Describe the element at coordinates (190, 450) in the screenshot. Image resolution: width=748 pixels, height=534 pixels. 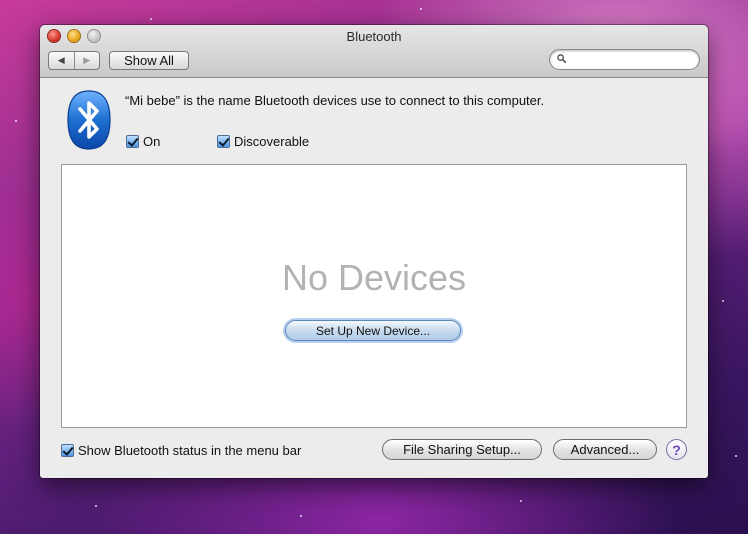
I see `menu-bar-status-label: Show Bluetooth status in the menu bar` at that location.